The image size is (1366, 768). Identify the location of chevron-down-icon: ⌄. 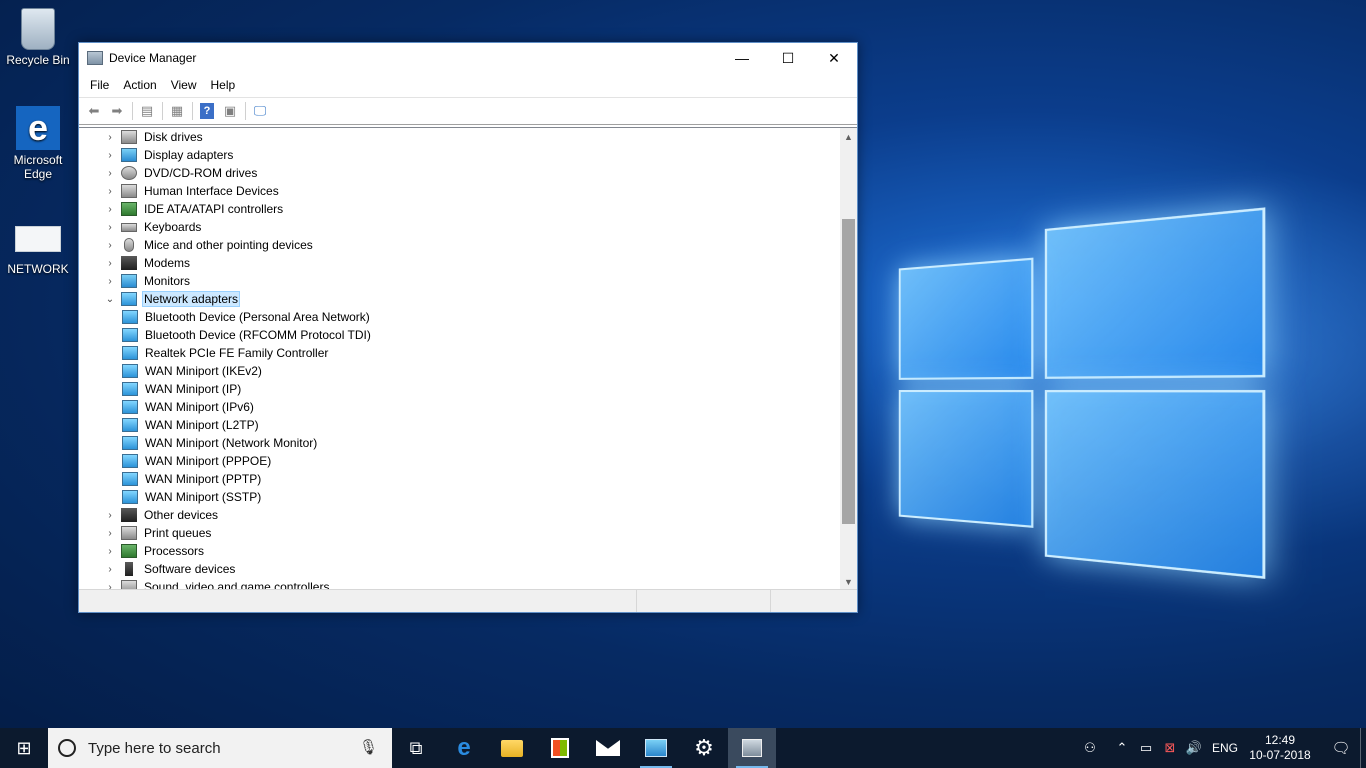
(110, 299).